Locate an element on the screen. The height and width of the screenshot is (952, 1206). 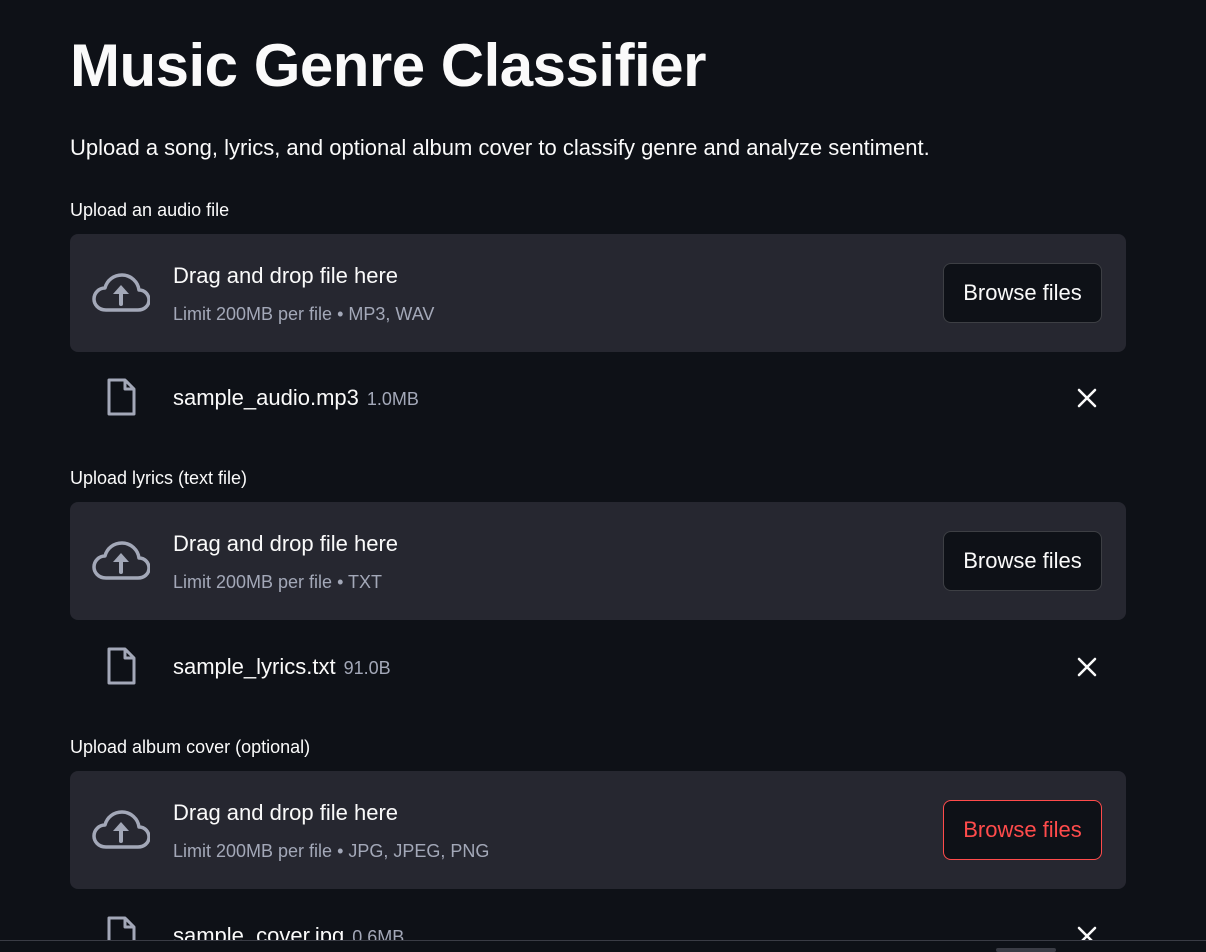
dropzone-limit-text: Limit 200MB per file • JPG, JPEG, PNG is located at coordinates (331, 851).